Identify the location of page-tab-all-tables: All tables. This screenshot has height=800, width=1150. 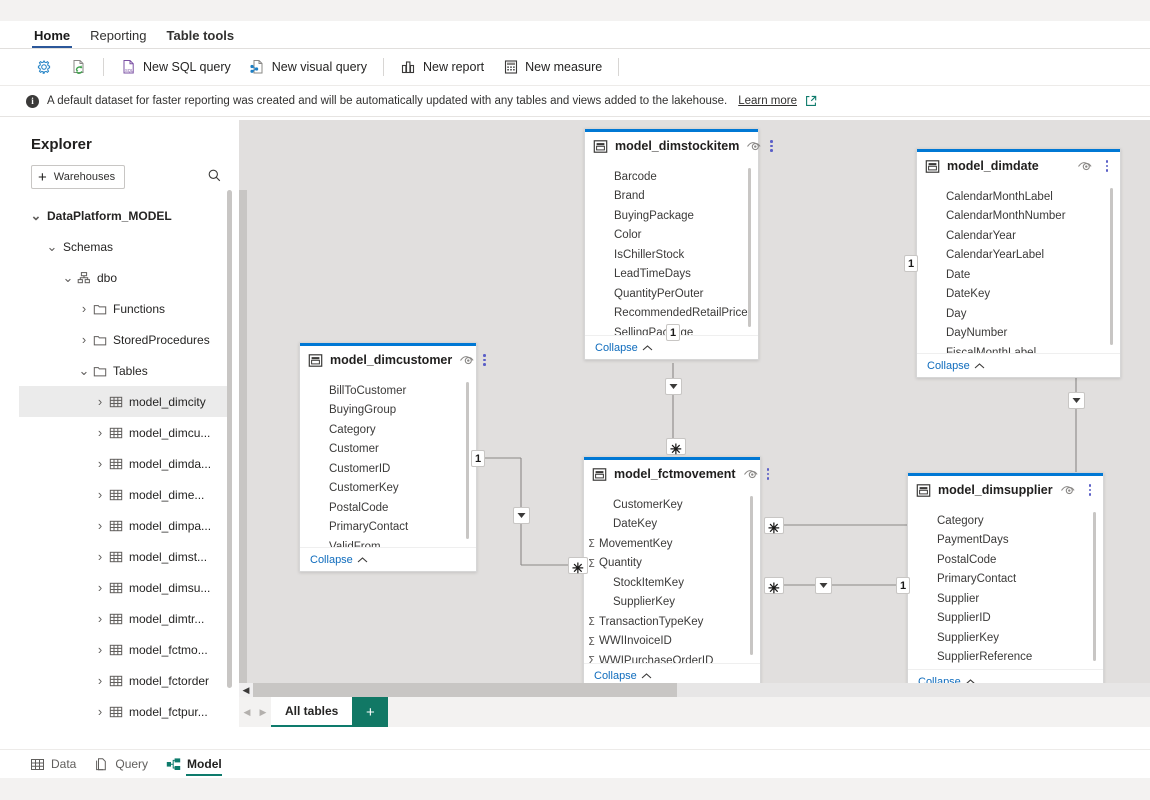
(312, 712).